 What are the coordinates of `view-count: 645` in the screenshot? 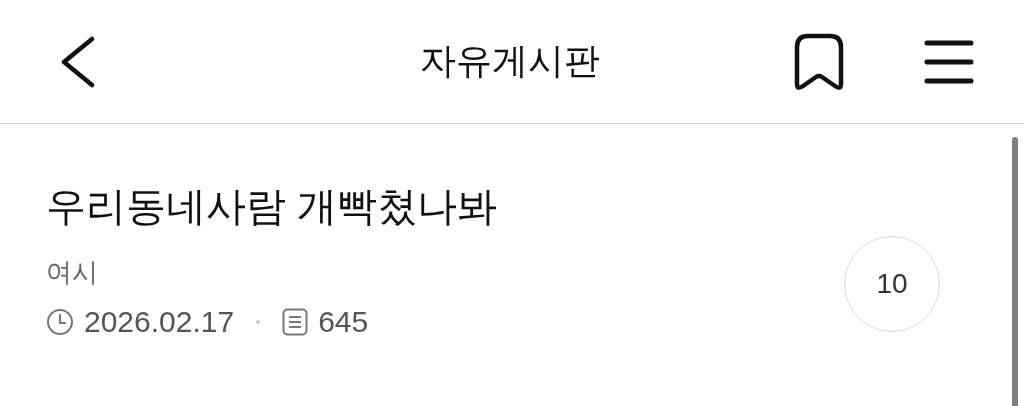 It's located at (343, 322).